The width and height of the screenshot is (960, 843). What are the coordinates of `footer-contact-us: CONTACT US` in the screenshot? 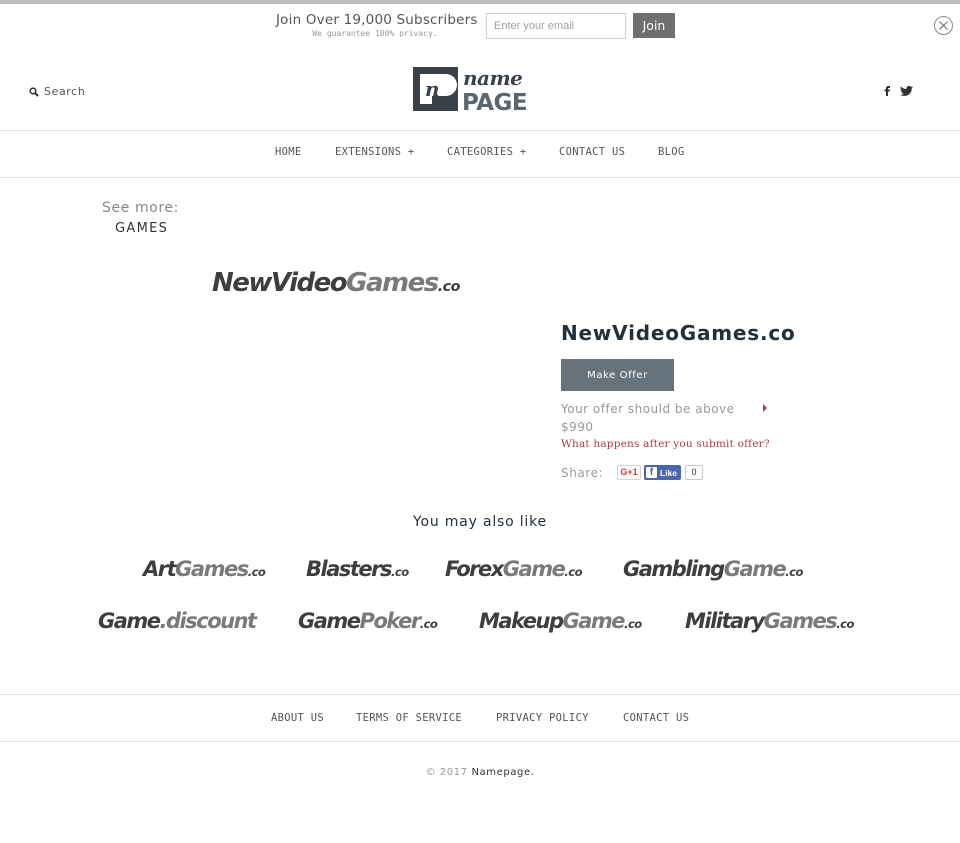 It's located at (656, 718).